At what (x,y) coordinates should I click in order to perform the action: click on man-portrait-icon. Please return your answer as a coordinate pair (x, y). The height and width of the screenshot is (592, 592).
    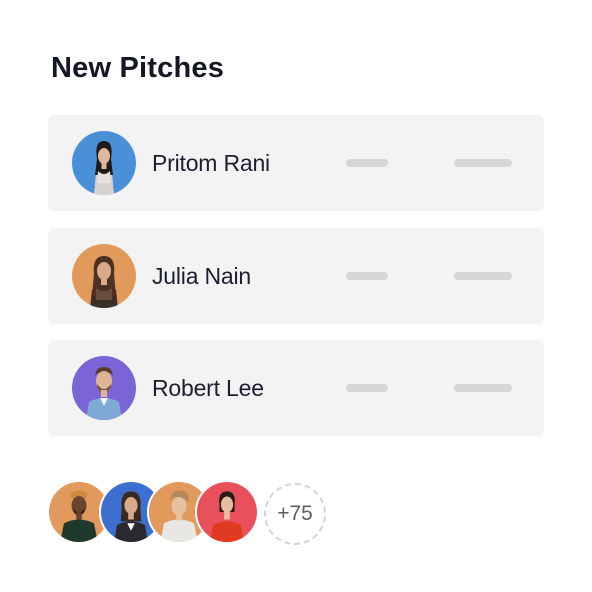
    Looking at the image, I should click on (104, 388).